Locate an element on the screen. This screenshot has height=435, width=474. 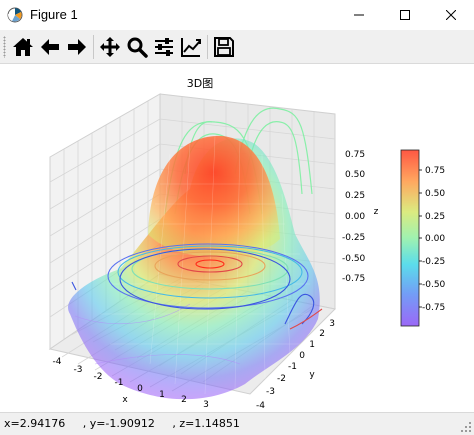
minimize-button is located at coordinates (359, 15).